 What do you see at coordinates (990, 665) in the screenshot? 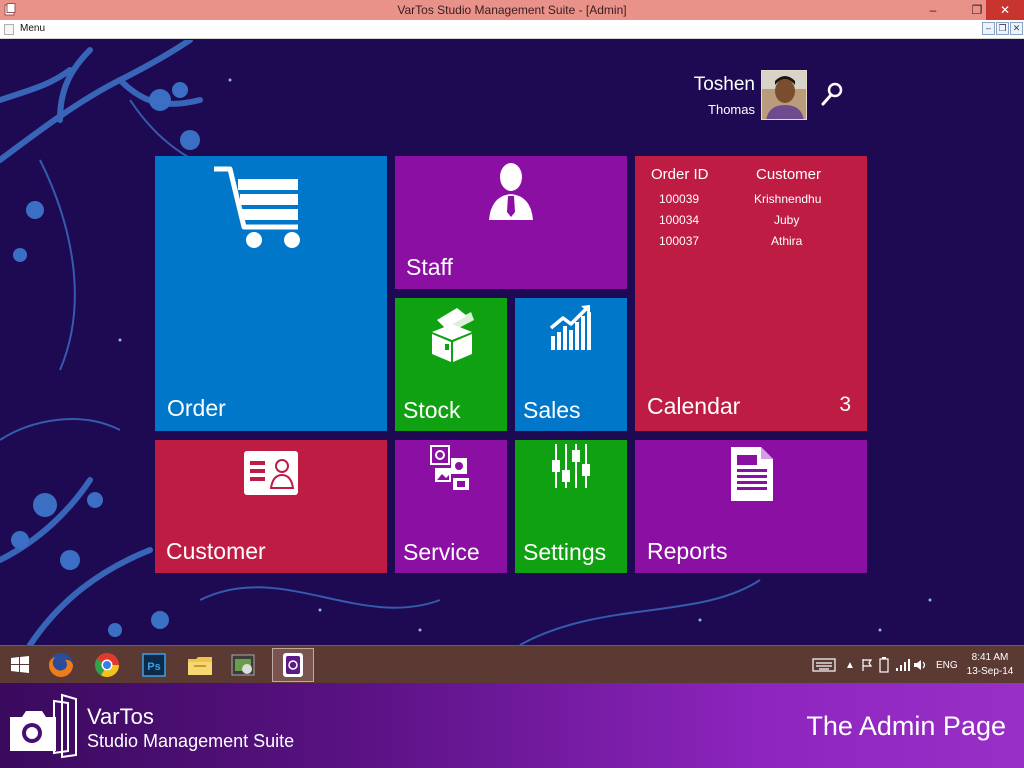
I see `taskbar-clock: 8:41 AM 13-Sep-14` at bounding box center [990, 665].